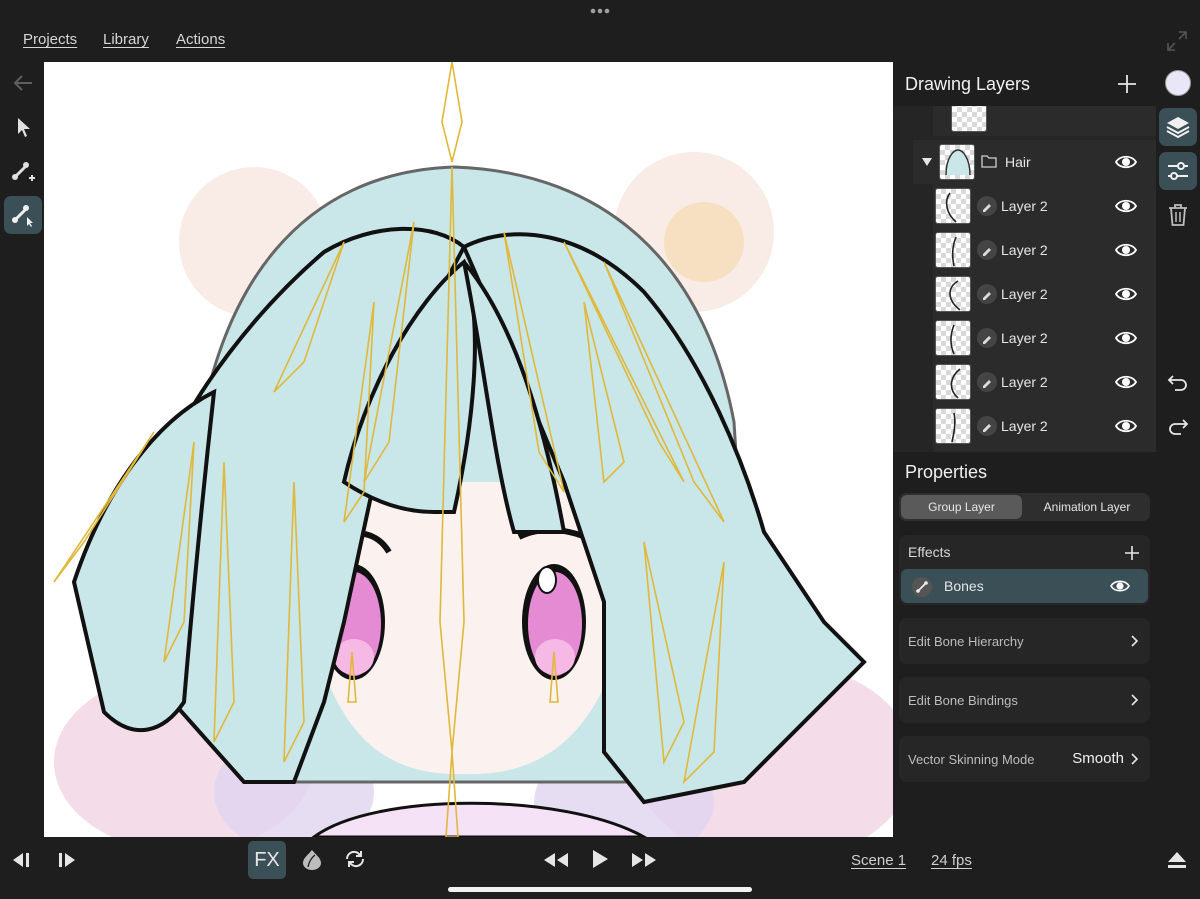 The image size is (1200, 899). I want to click on next-frame-button, so click(67, 860).